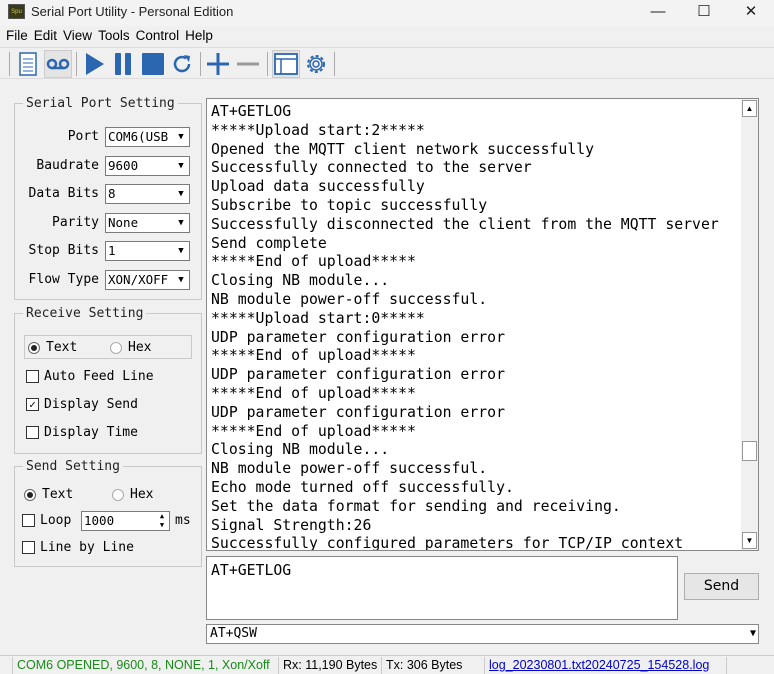 The image size is (774, 674). I want to click on remove-icon, so click(248, 64).